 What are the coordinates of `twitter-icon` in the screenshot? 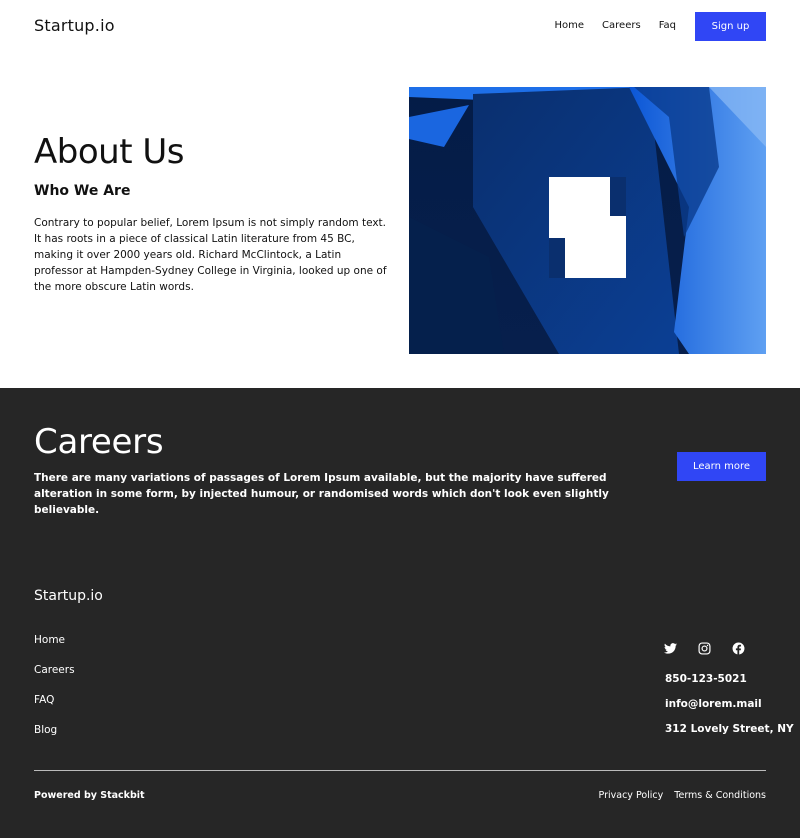 It's located at (670, 648).